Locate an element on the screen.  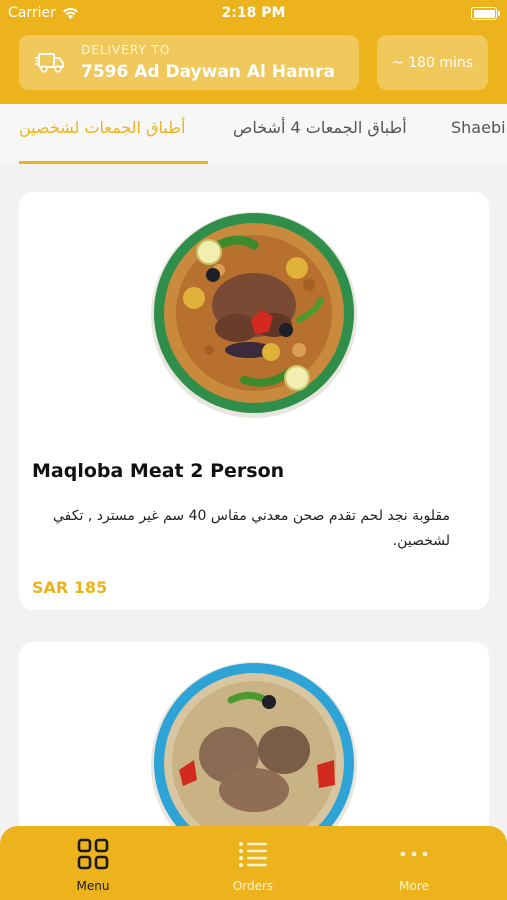
battery-icon is located at coordinates (485, 13).